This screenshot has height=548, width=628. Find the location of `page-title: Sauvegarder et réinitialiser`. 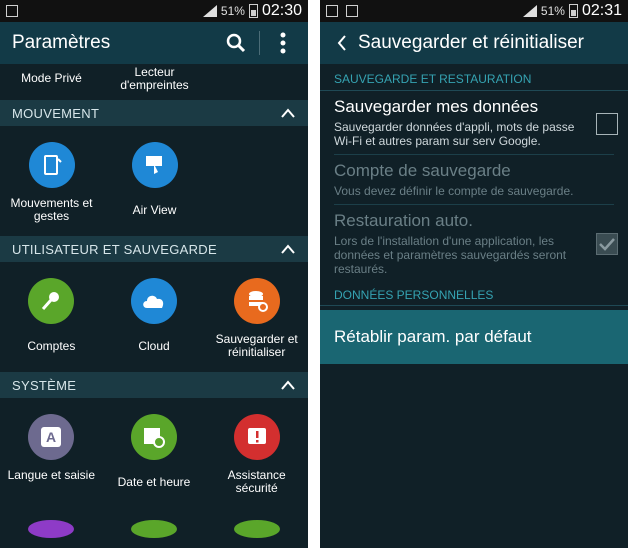

page-title: Sauvegarder et réinitialiser is located at coordinates (471, 42).